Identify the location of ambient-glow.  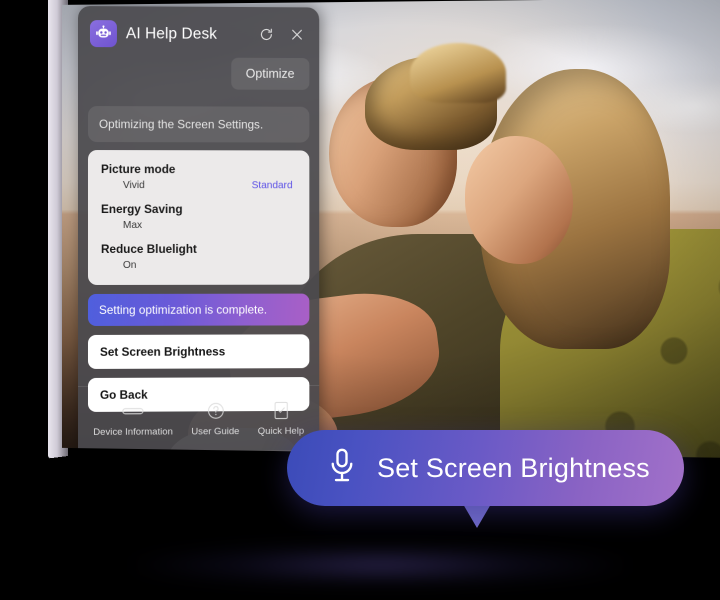
(380, 565).